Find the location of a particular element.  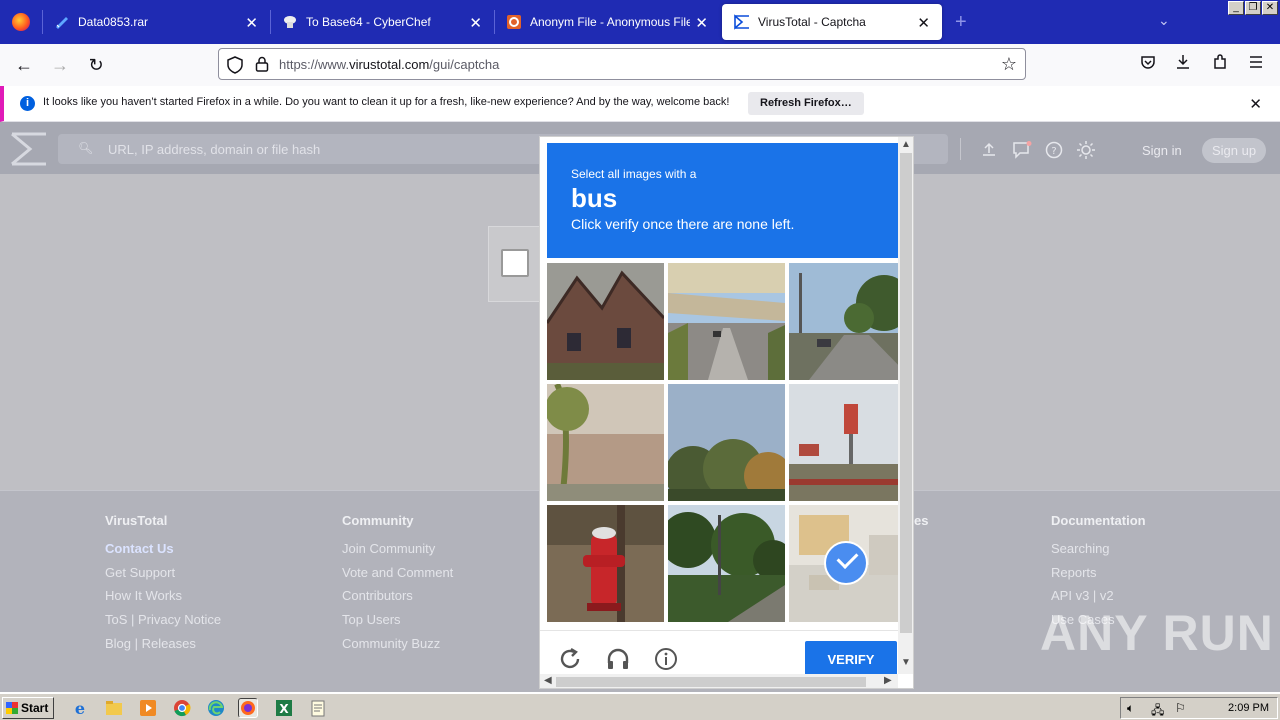

footer-link: Reports is located at coordinates (1098, 577).